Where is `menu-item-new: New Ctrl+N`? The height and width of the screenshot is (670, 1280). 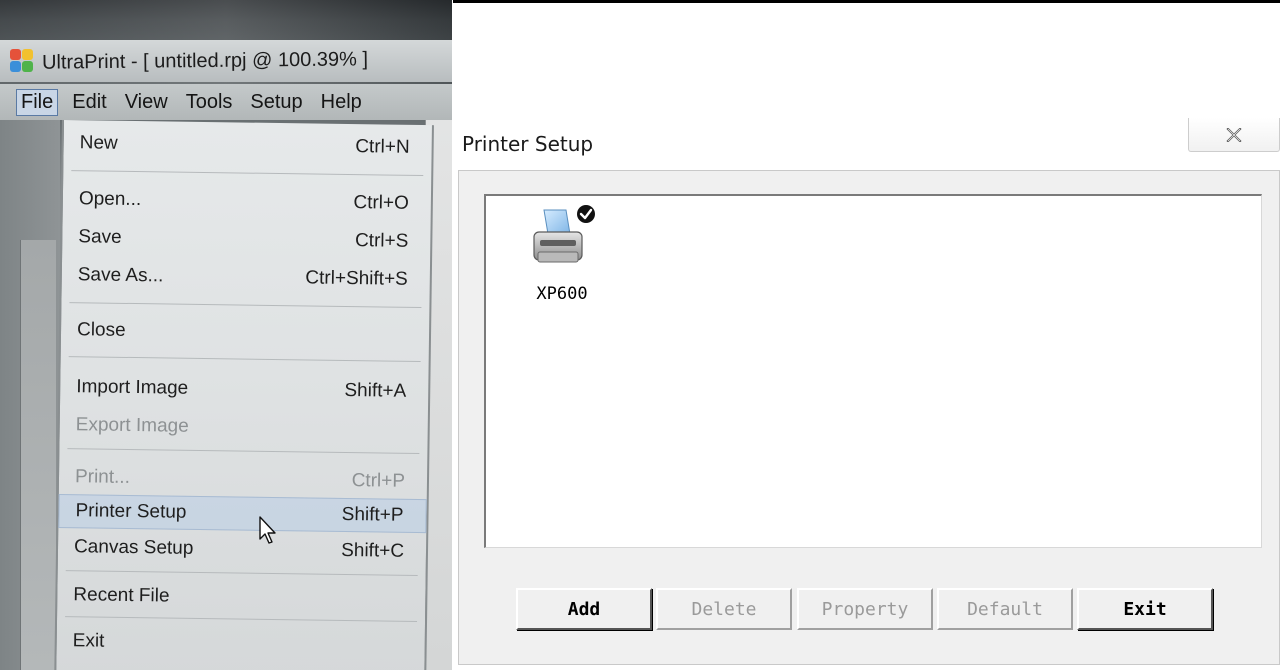
menu-item-new: New Ctrl+N is located at coordinates (247, 145).